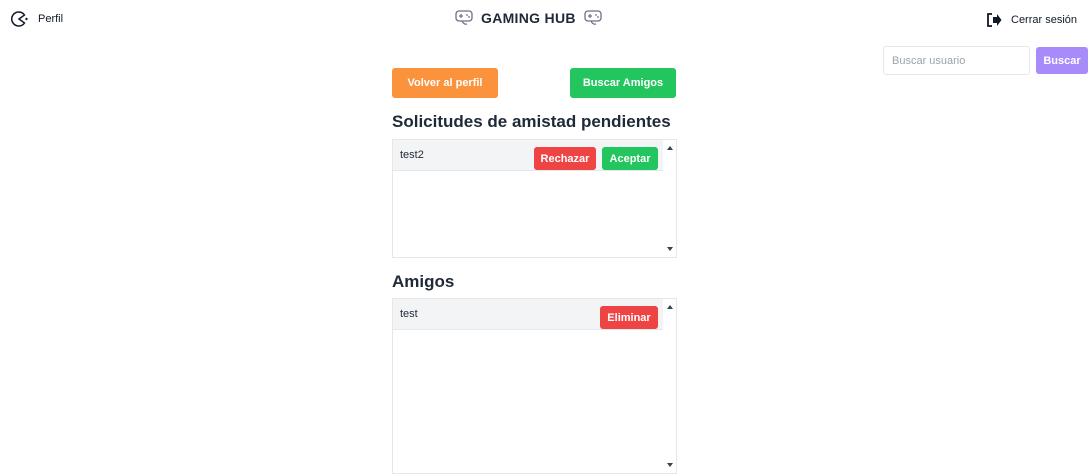  I want to click on back-to-profile-button: Volver al perfil, so click(445, 83).